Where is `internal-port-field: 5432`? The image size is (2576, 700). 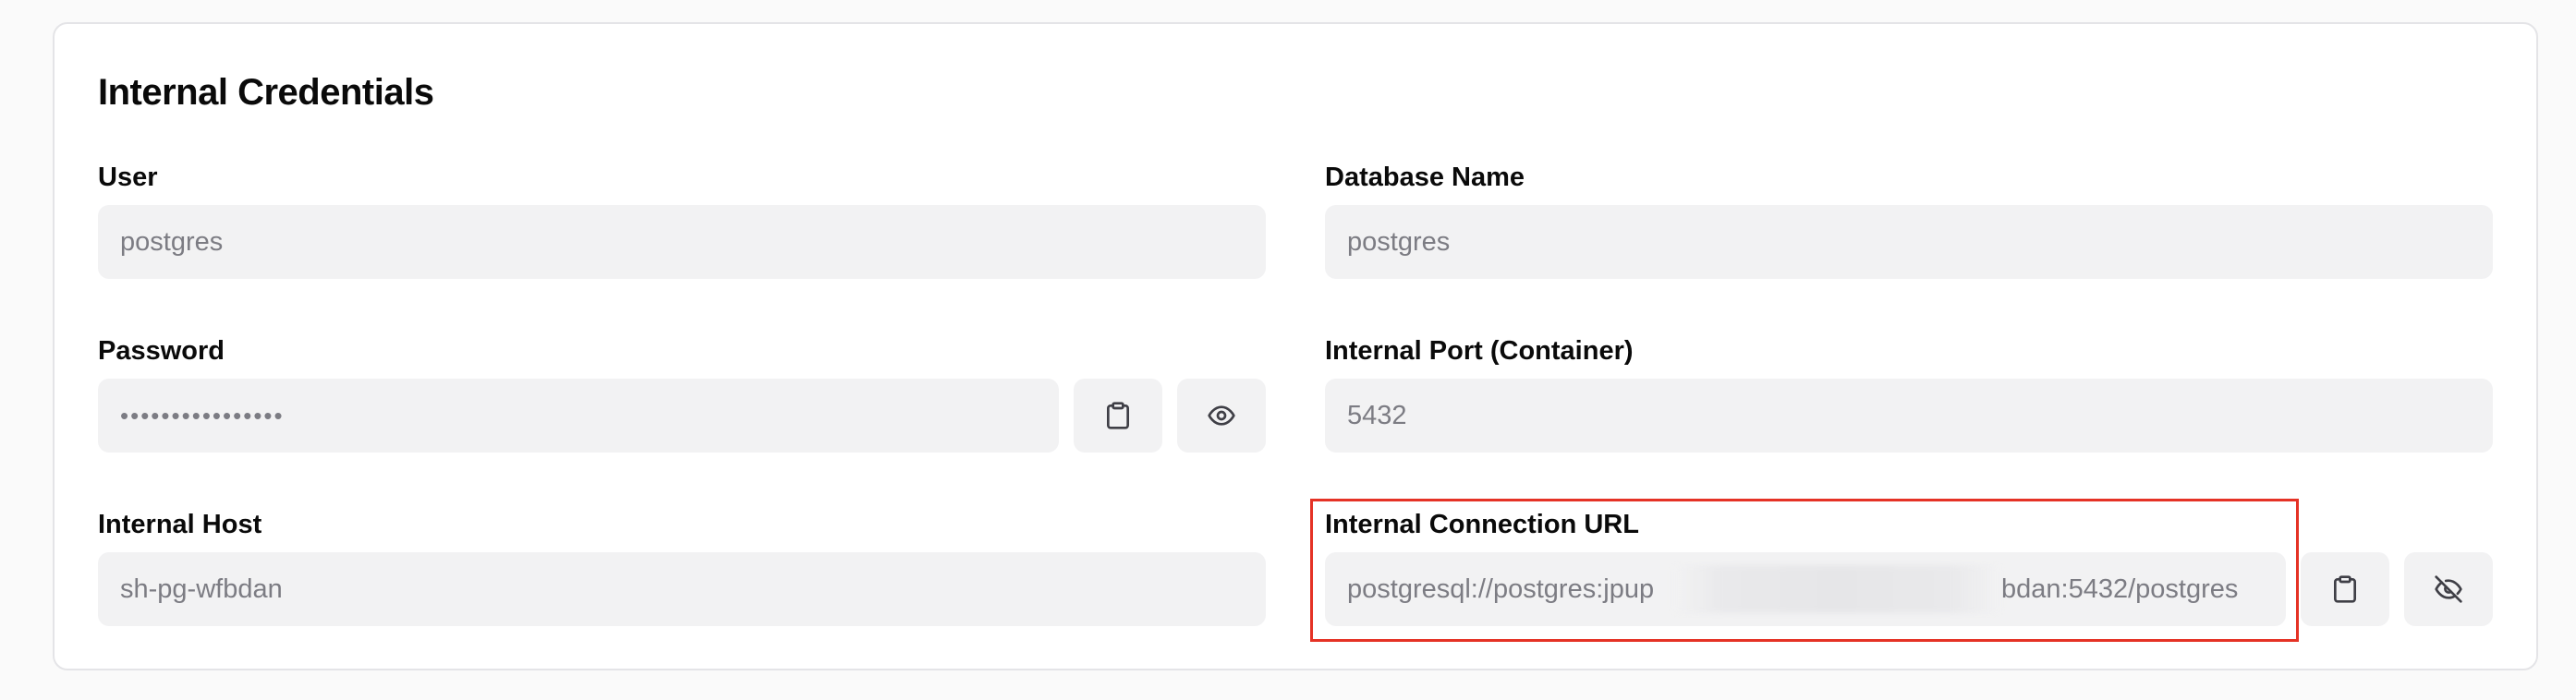
internal-port-field: 5432 is located at coordinates (1909, 416).